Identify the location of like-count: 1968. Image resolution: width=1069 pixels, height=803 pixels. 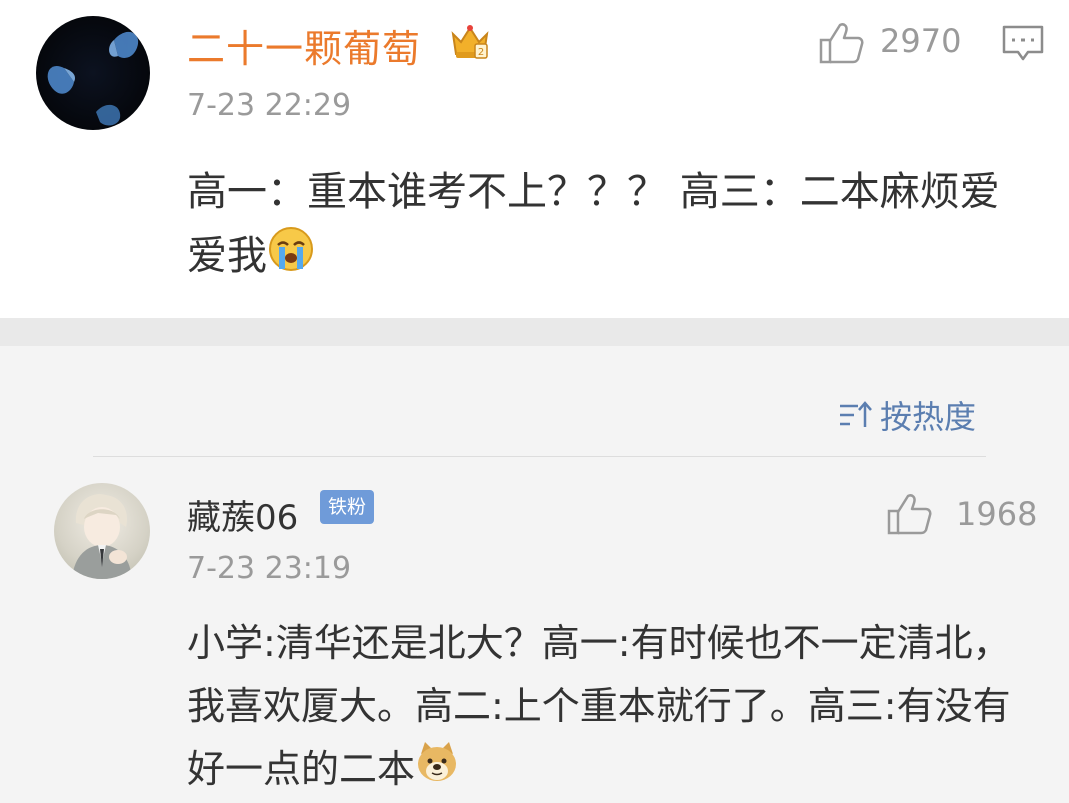
(997, 514).